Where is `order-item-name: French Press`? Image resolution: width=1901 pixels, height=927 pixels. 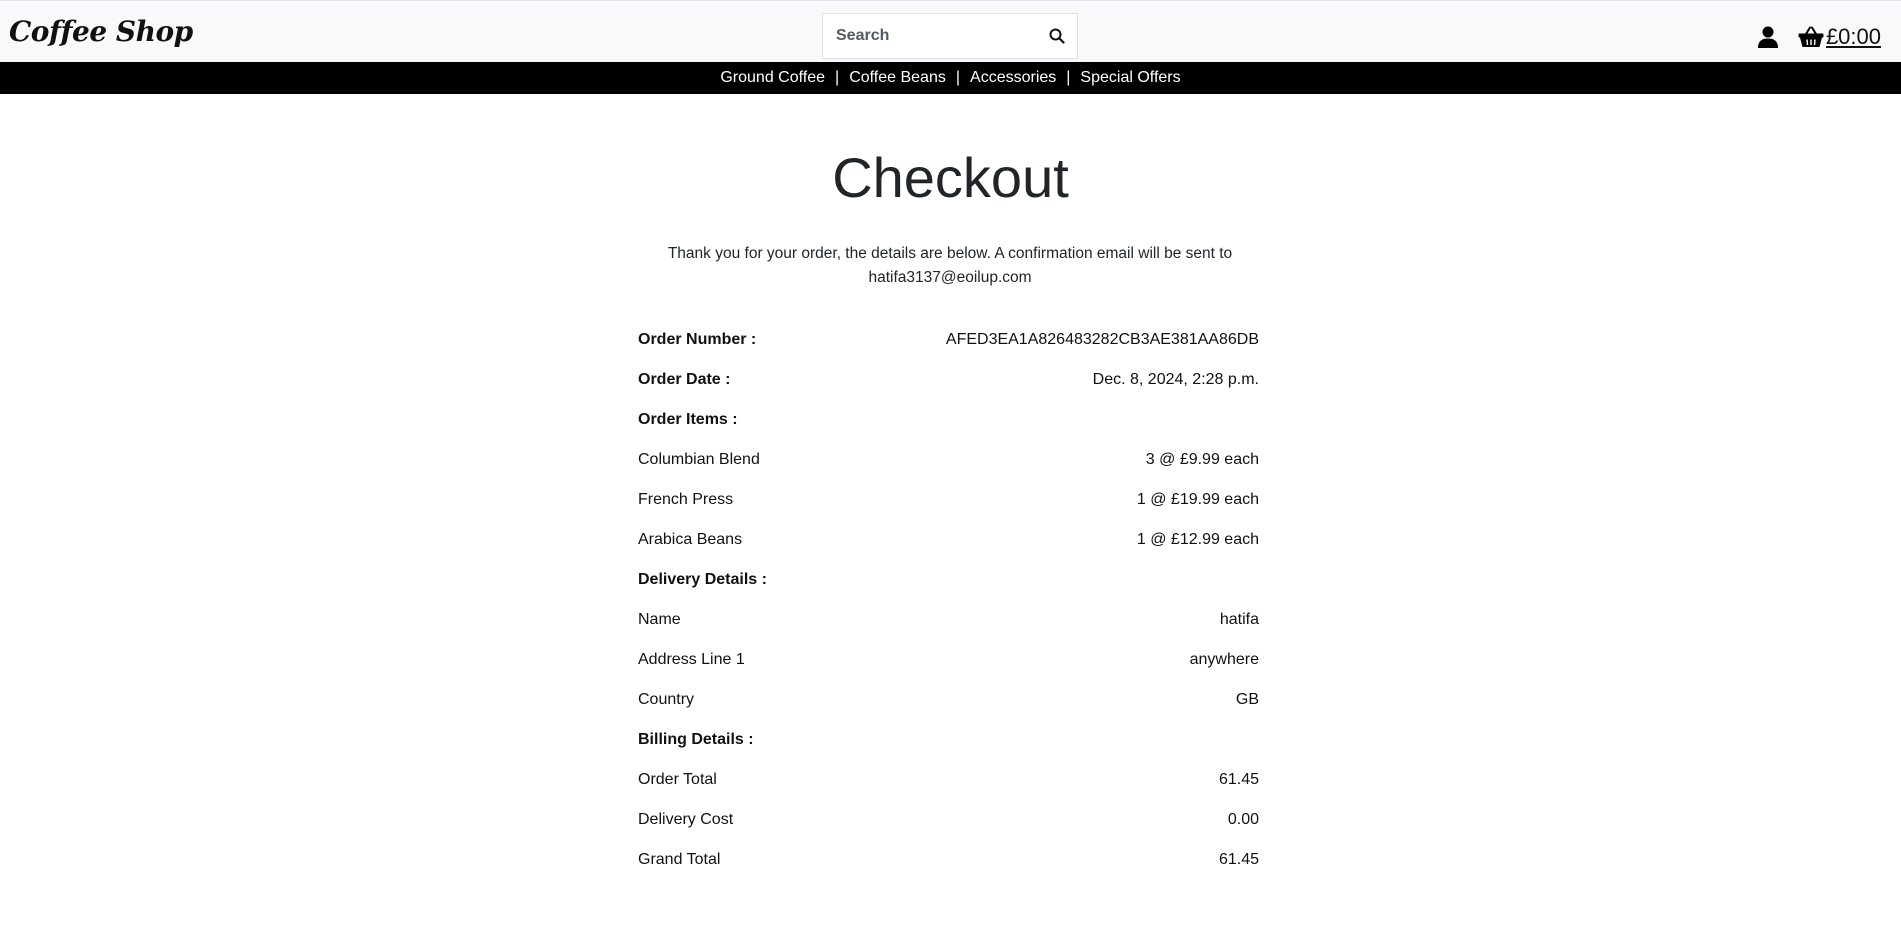 order-item-name: French Press is located at coordinates (686, 499).